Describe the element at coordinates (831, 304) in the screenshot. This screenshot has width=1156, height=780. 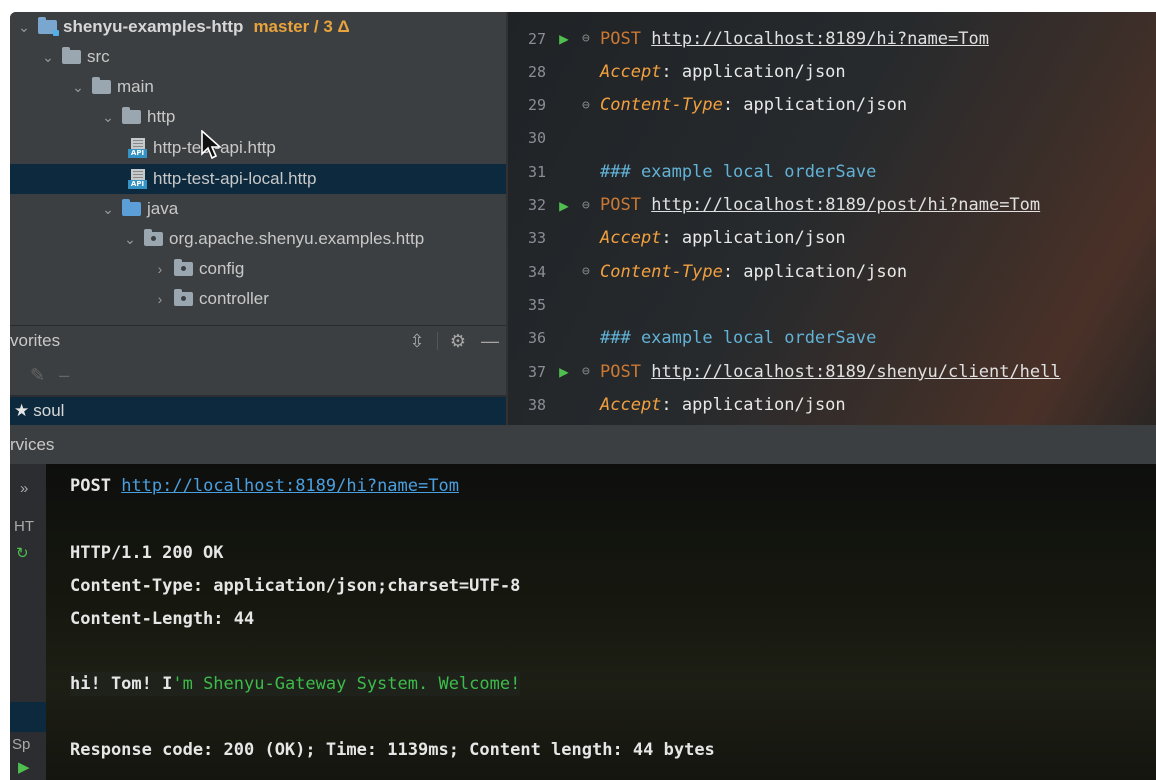
I see `code-line: 35` at that location.